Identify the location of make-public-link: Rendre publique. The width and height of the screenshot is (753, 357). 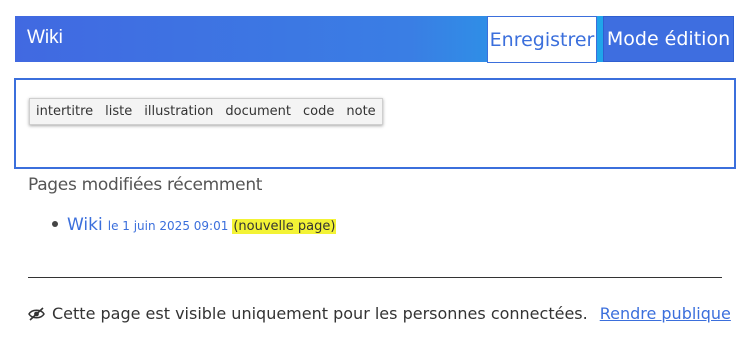
(665, 313).